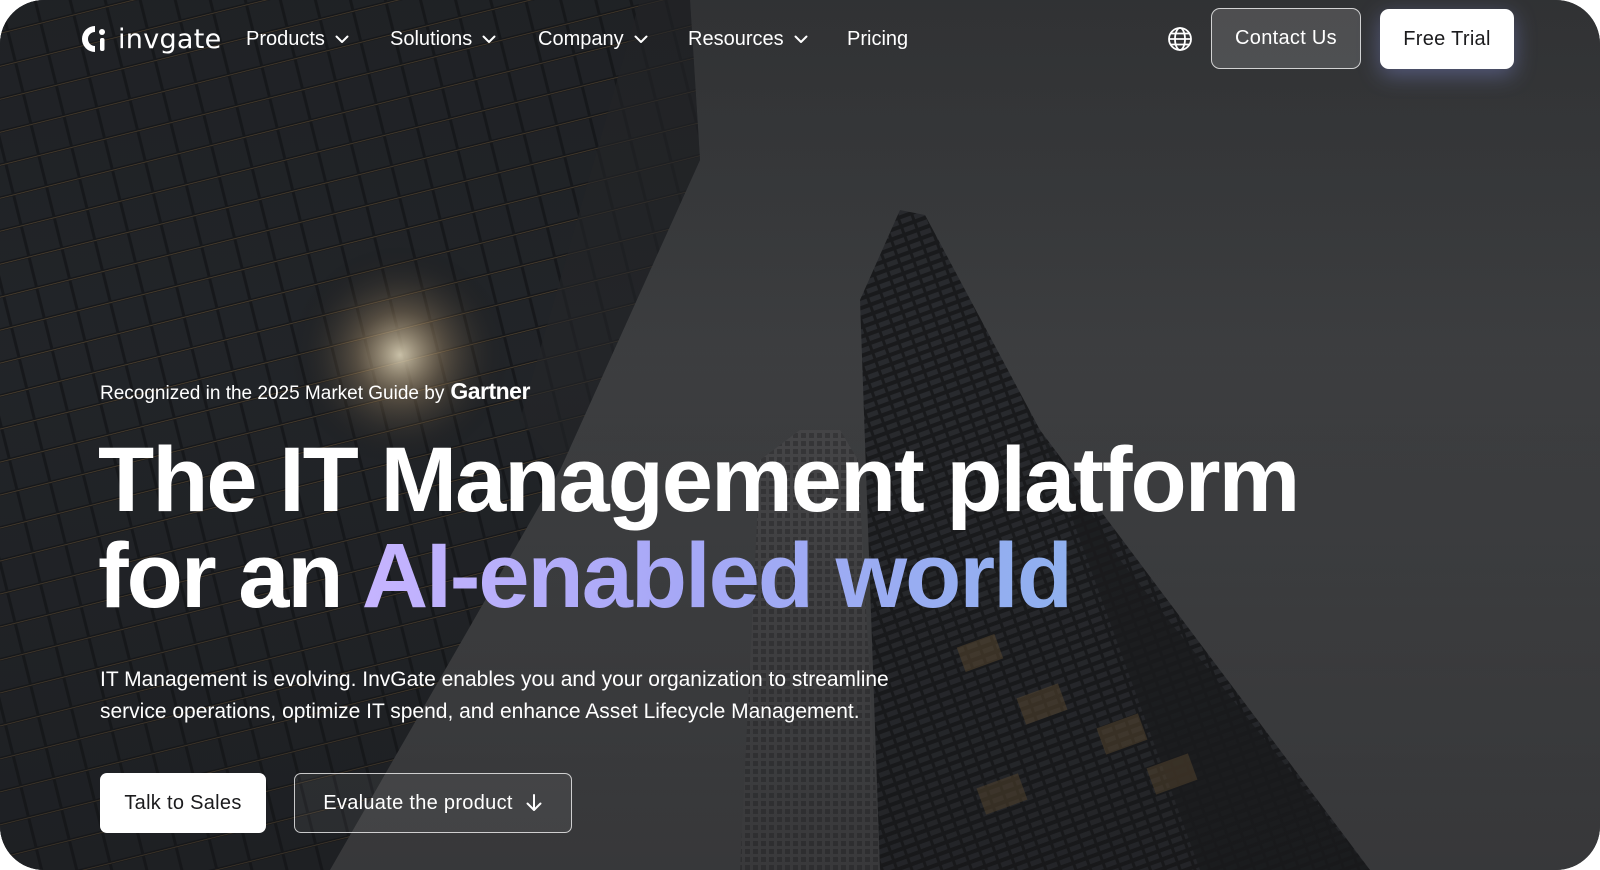 This screenshot has height=870, width=1600. I want to click on evaluate-product-button: Evaluate the product, so click(433, 803).